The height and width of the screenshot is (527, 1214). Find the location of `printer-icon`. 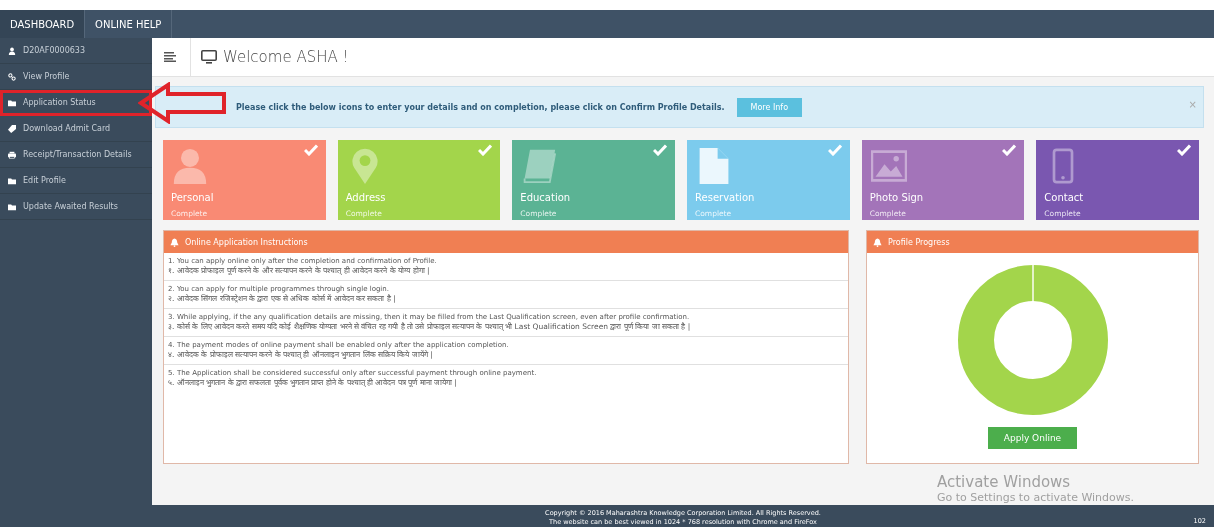

printer-icon is located at coordinates (12, 154).